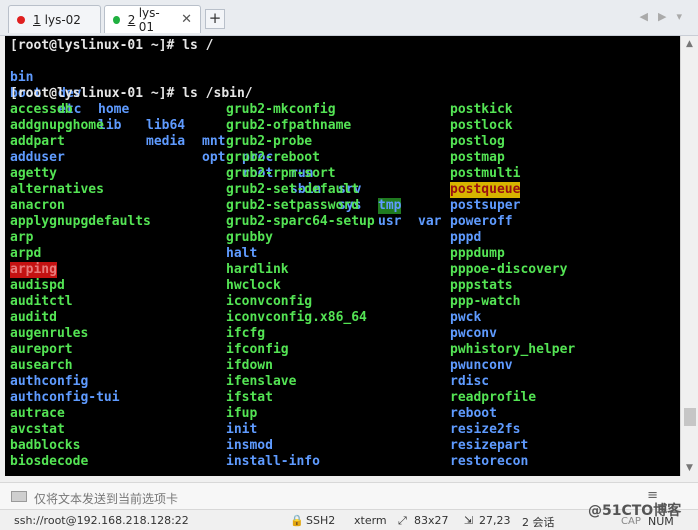 The height and width of the screenshot is (530, 698). What do you see at coordinates (477, 157) in the screenshot?
I see `sbin-entry: postmap` at bounding box center [477, 157].